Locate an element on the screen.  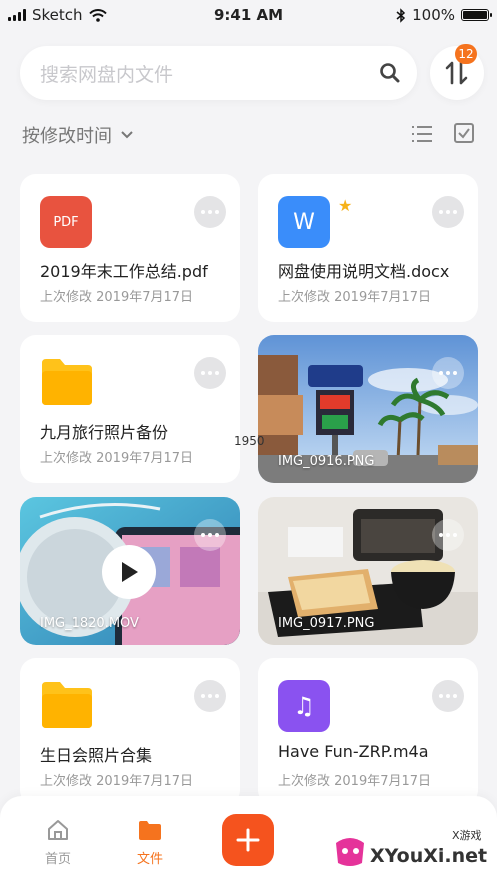
image-card: IMG_0917.PNG is located at coordinates (368, 571).